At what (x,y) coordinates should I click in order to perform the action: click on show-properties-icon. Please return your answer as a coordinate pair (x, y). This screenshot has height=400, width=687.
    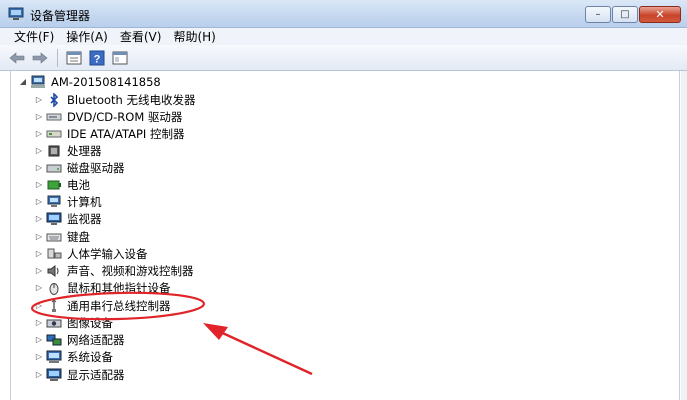
    Looking at the image, I should click on (74, 57).